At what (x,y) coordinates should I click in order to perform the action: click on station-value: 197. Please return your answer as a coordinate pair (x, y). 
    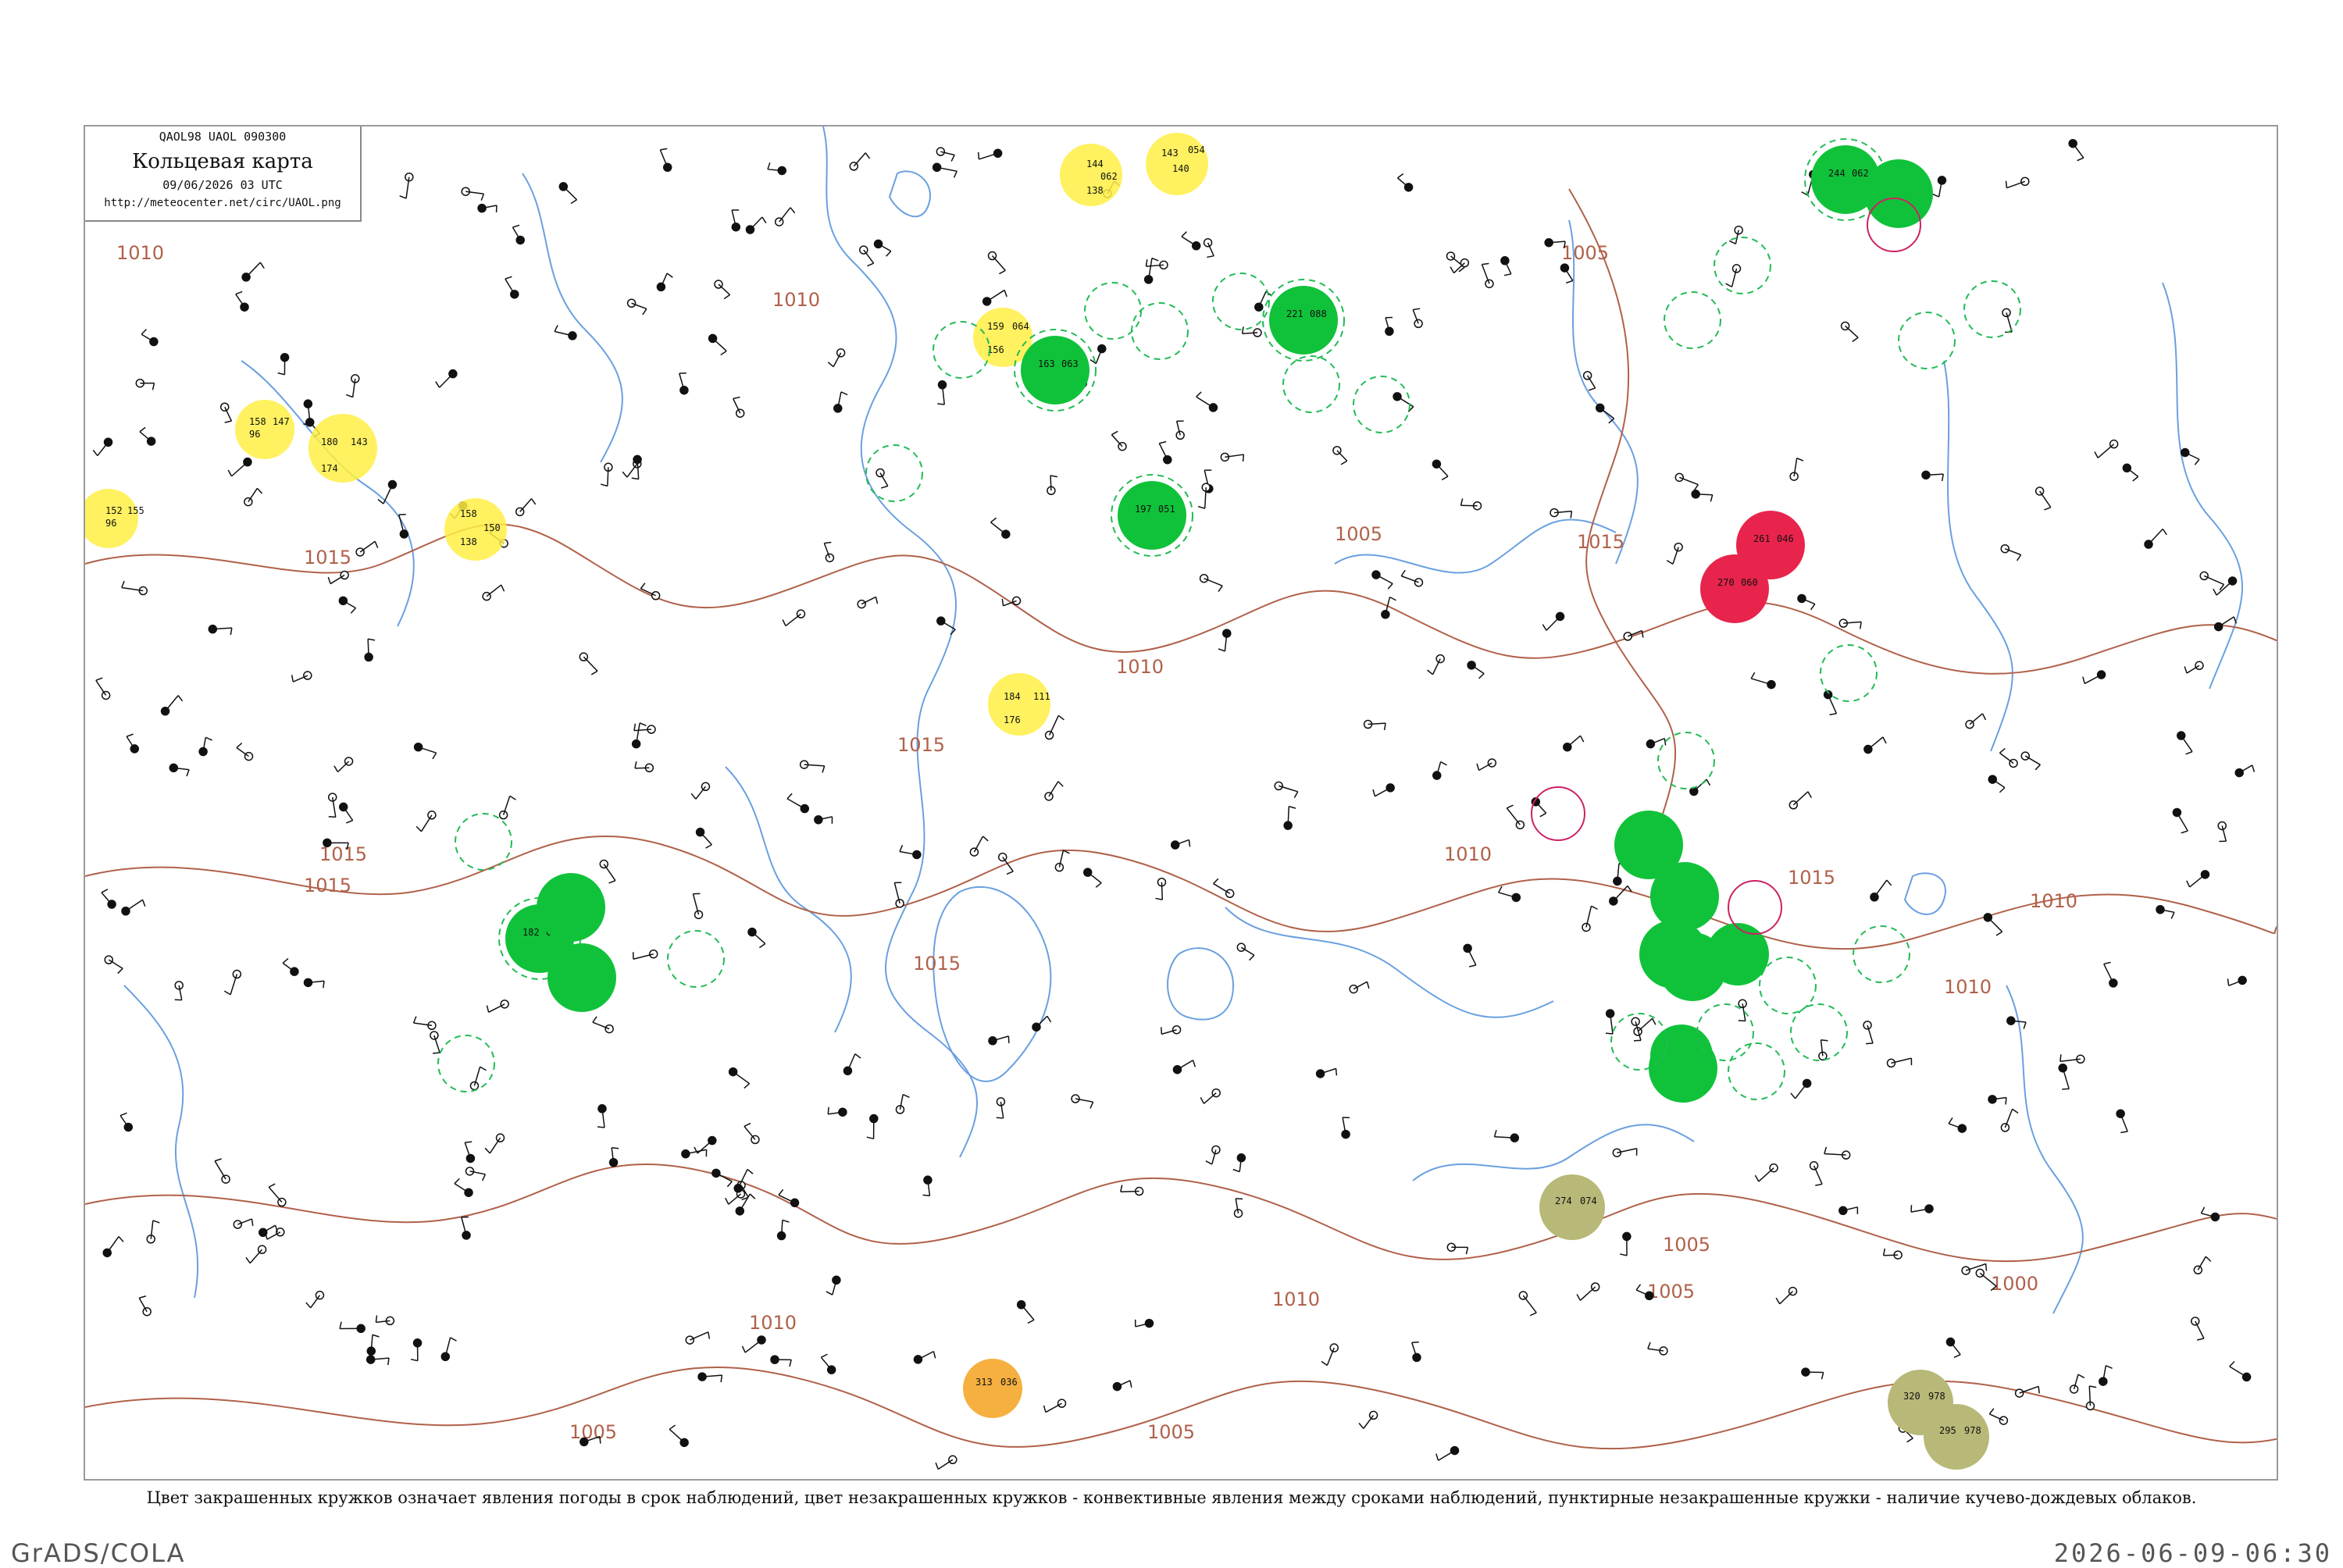
    Looking at the image, I should click on (1143, 509).